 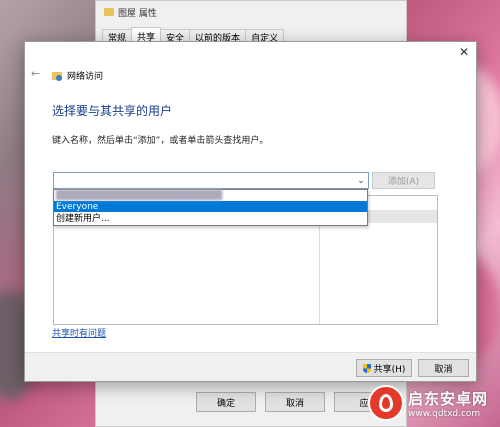 I want to click on chevron-down-icon: ⌄, so click(x=361, y=180).